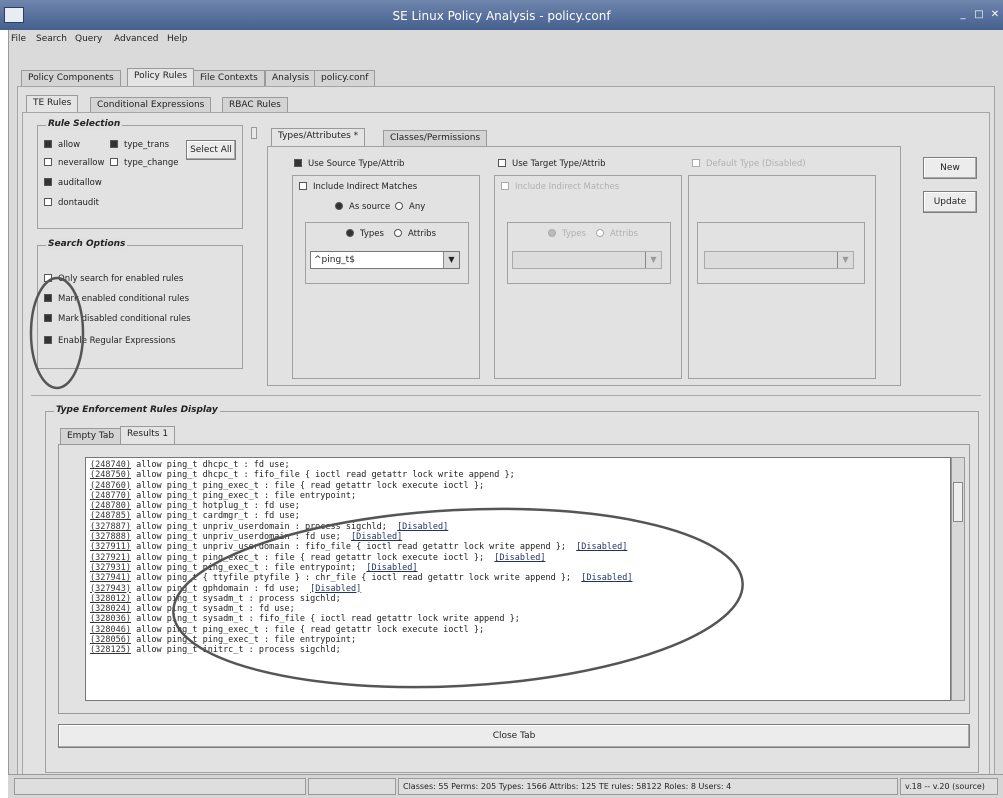  What do you see at coordinates (963, 15) in the screenshot?
I see `minimize-icon: _` at bounding box center [963, 15].